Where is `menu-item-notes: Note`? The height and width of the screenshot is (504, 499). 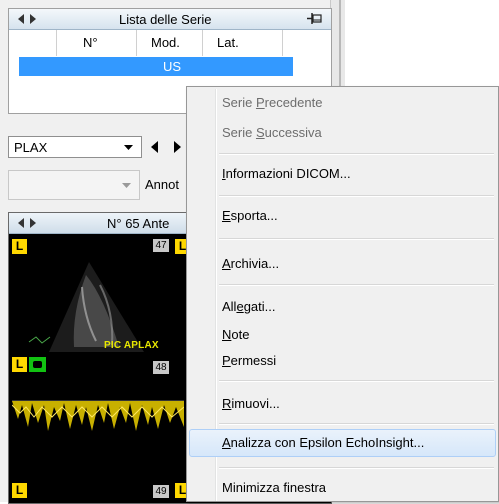 menu-item-notes: Note is located at coordinates (342, 335).